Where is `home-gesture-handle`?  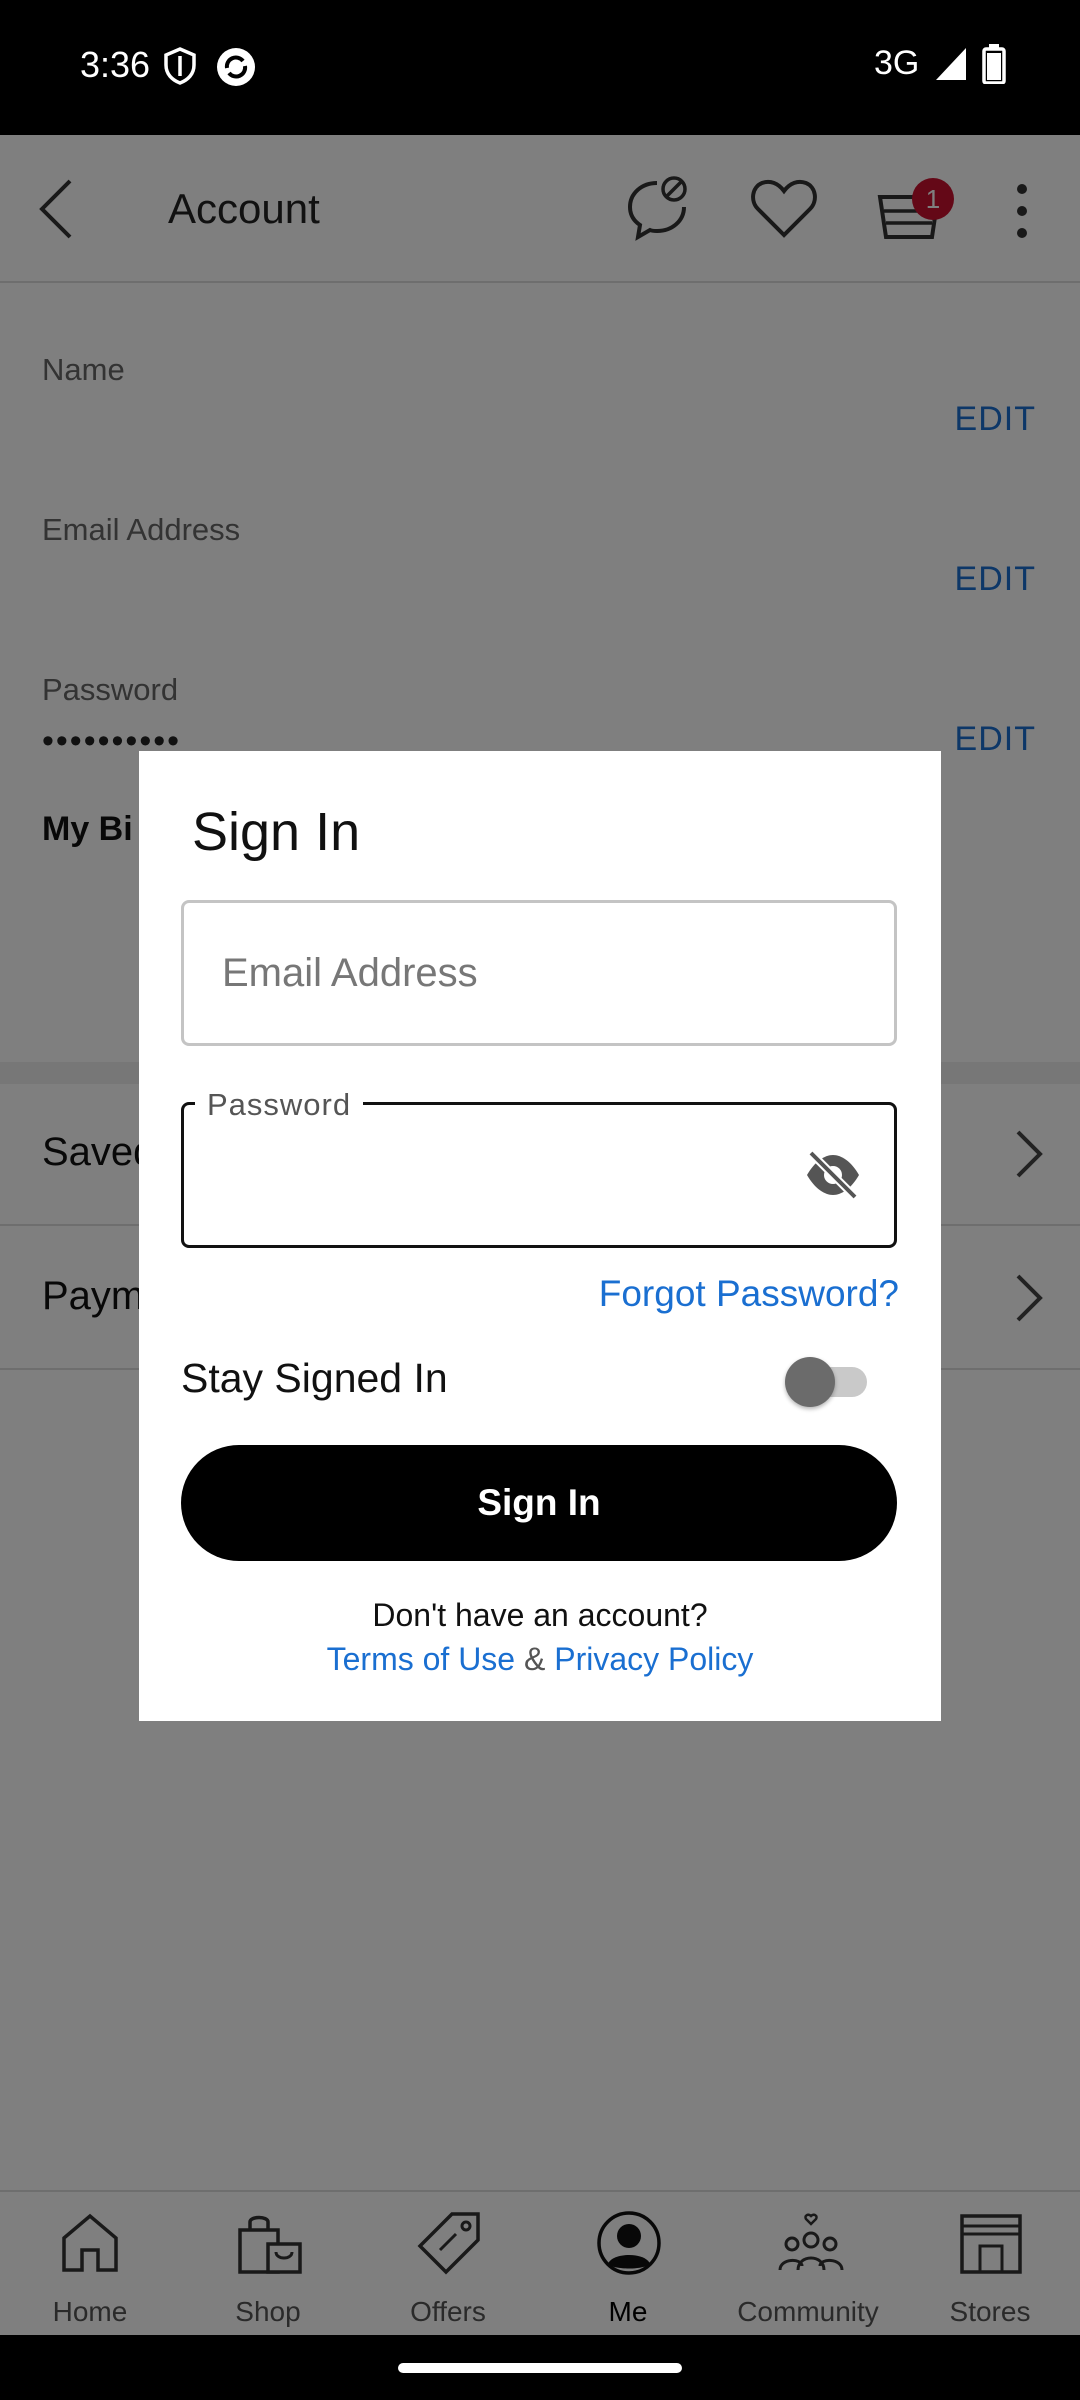
home-gesture-handle is located at coordinates (540, 2368).